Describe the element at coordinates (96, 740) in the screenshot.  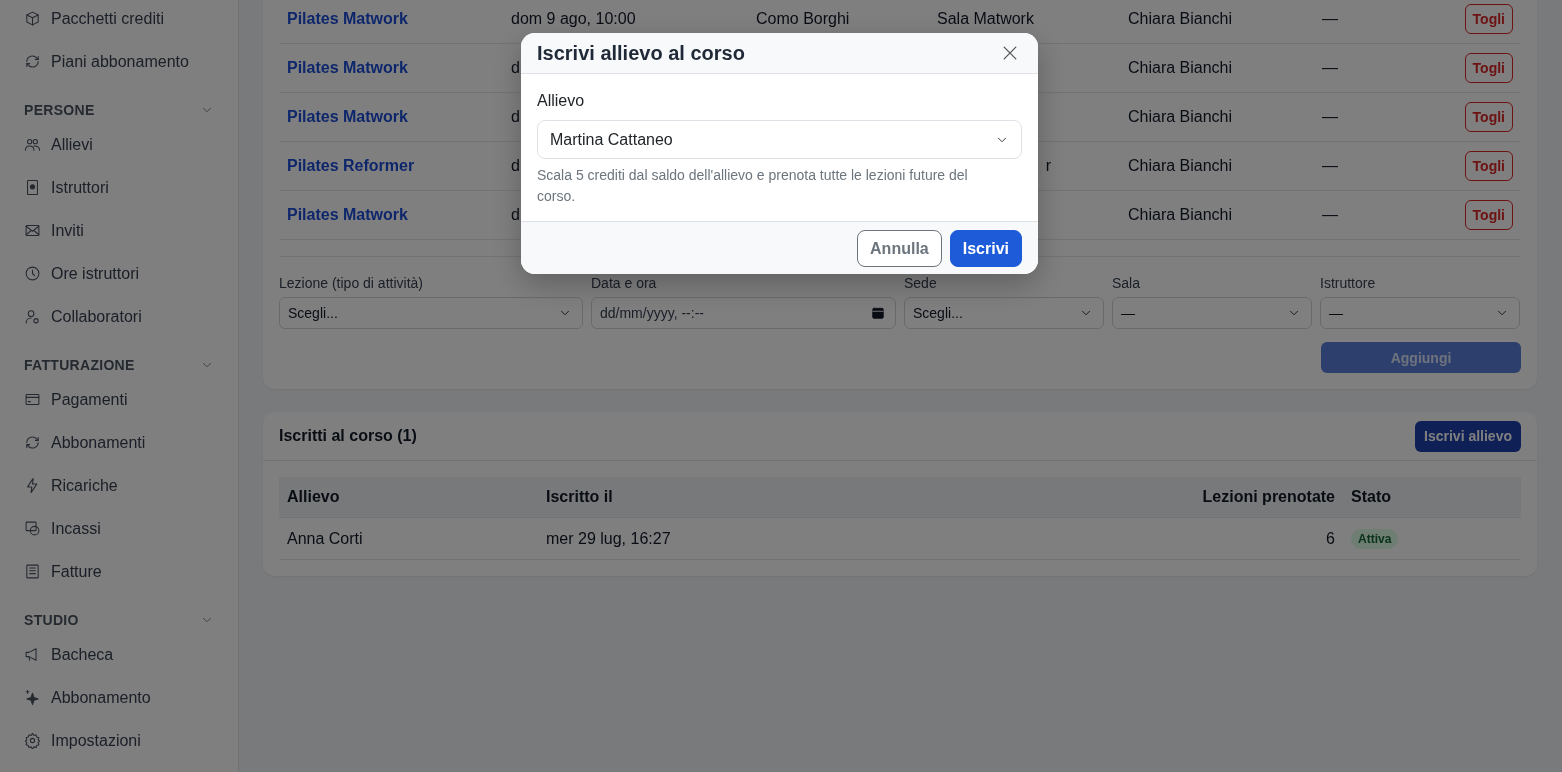
I see `sidebar-item: Impostazioni` at that location.